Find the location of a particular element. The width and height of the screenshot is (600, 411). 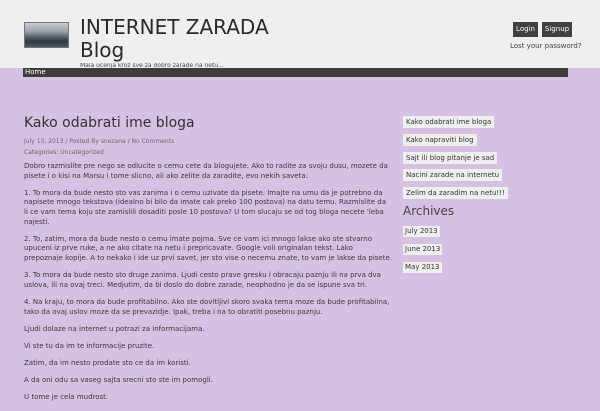

sidebar-link-kako-napraviti: Kako napraviti blog is located at coordinates (440, 140).